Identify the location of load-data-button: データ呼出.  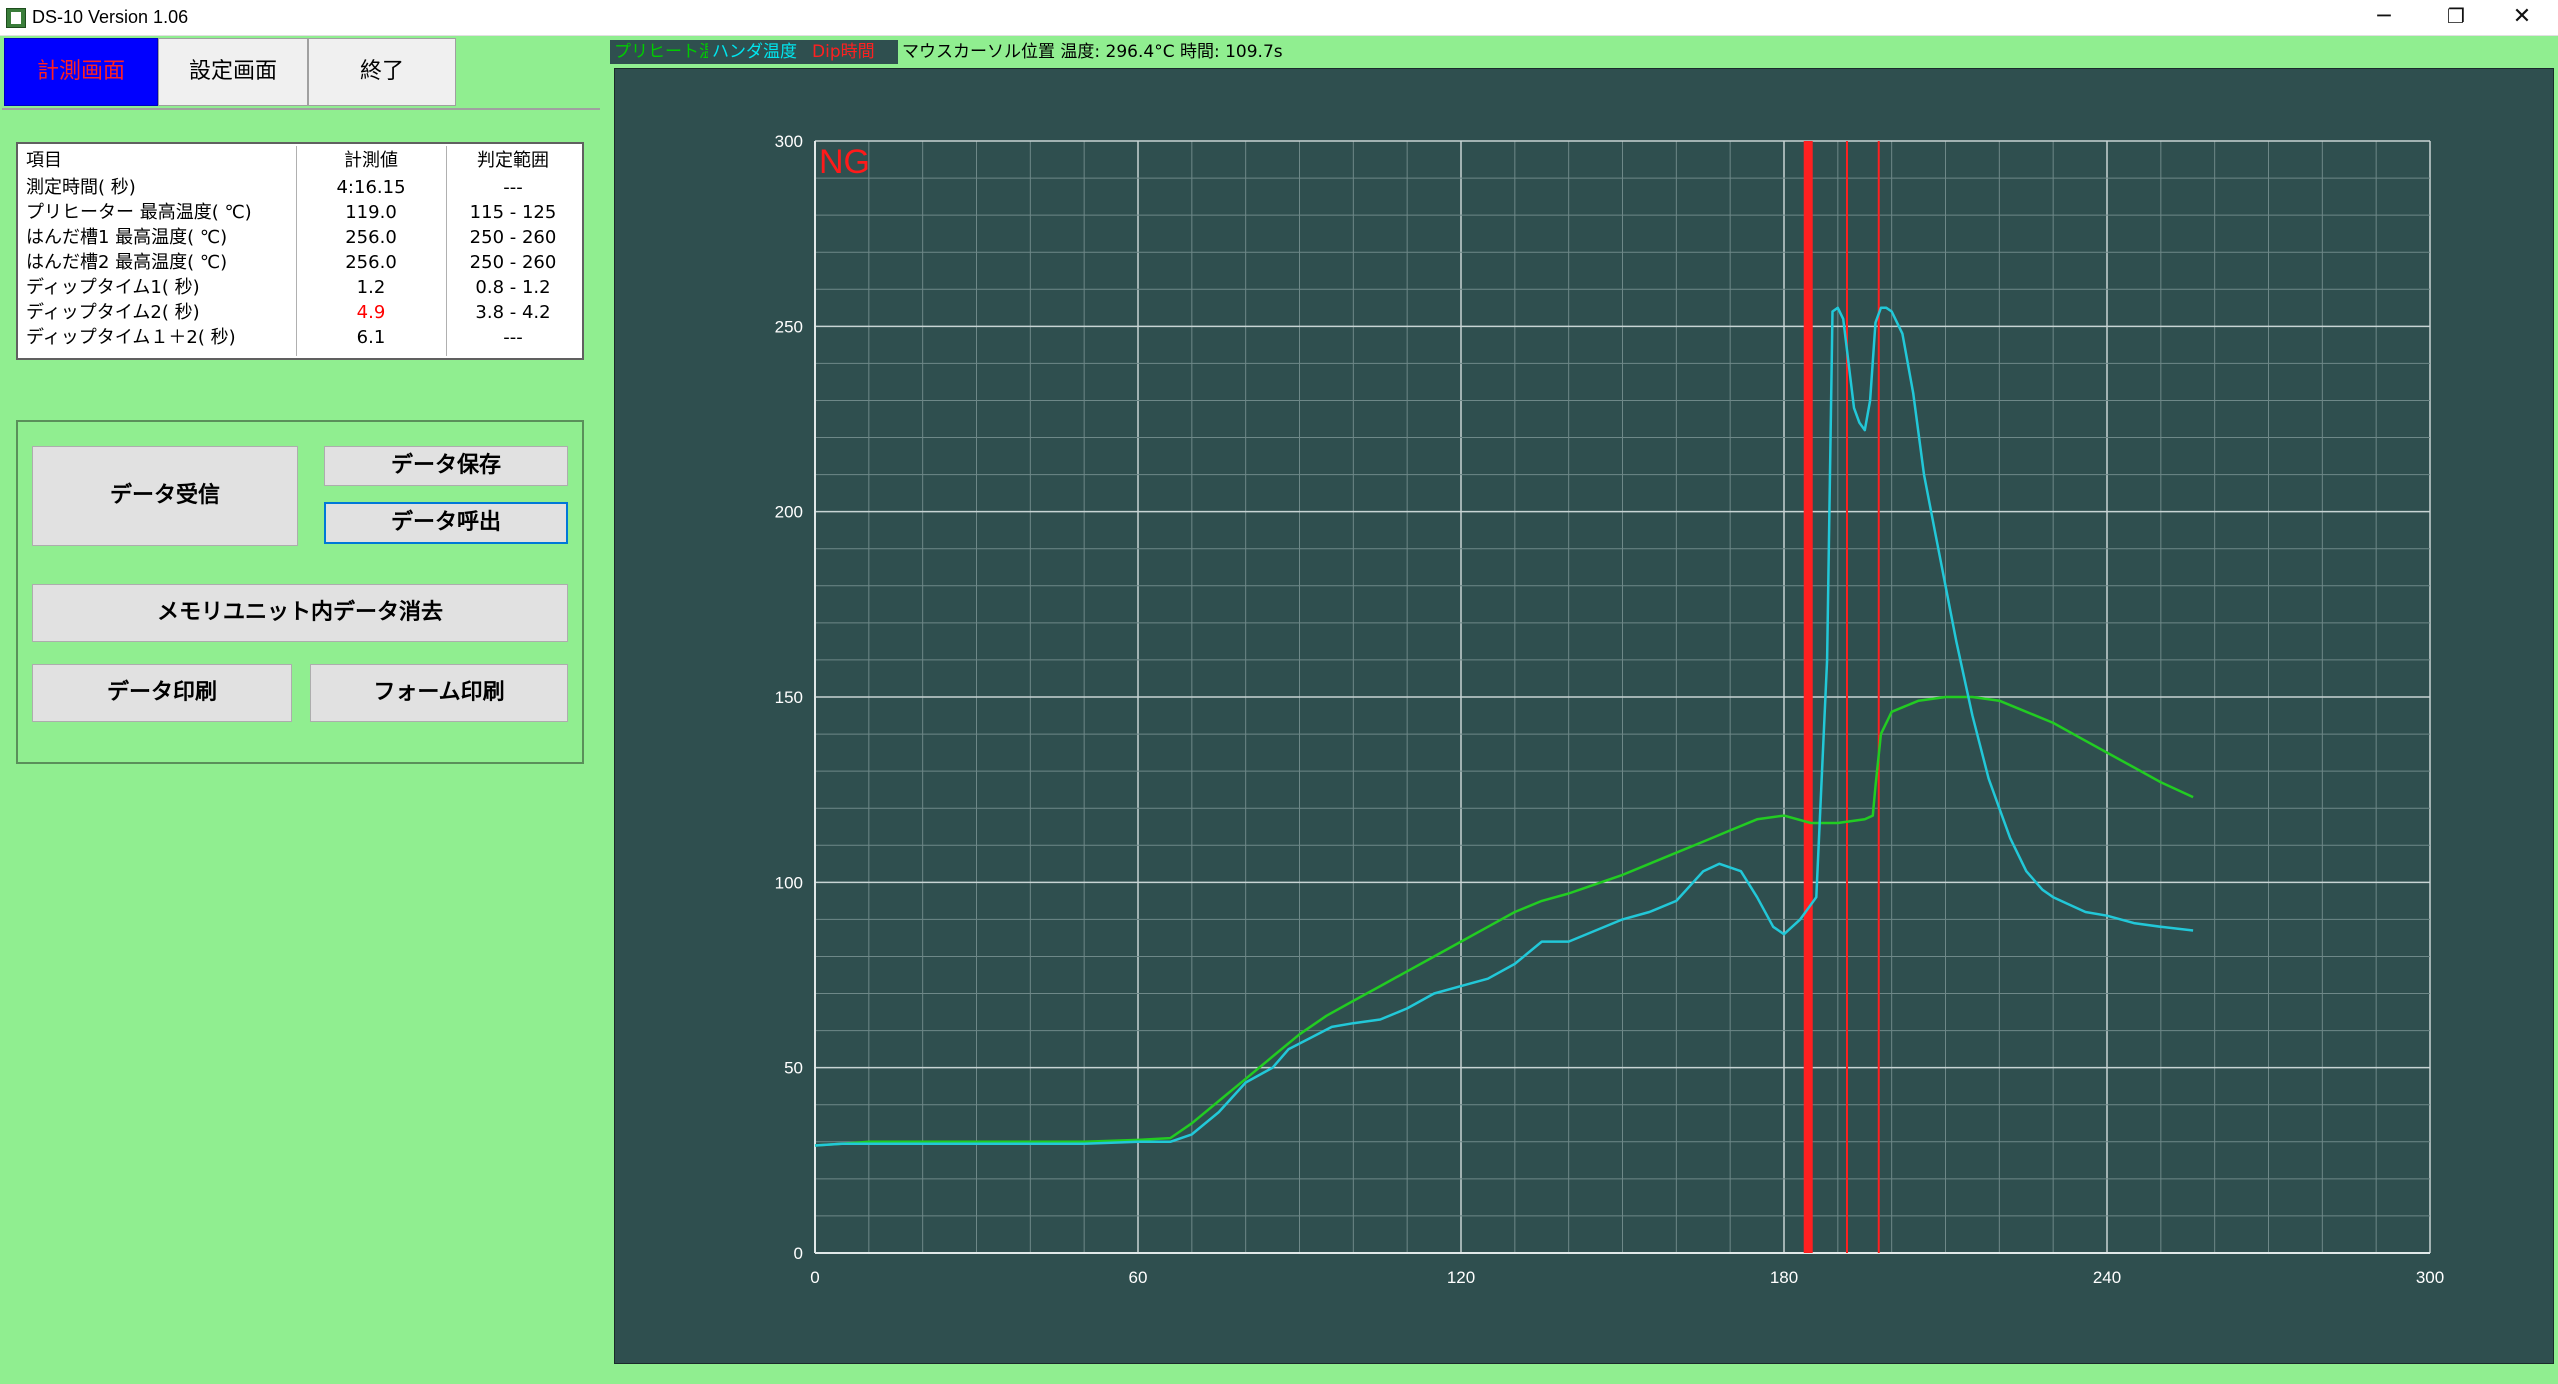
(446, 523).